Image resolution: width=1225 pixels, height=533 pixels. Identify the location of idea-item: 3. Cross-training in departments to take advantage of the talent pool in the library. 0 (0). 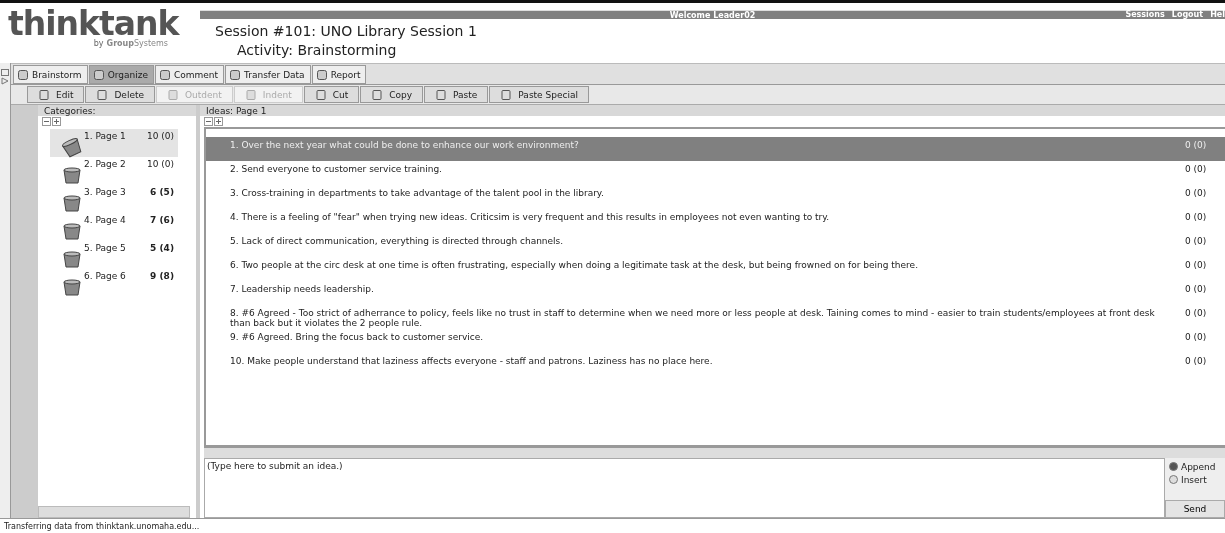
(715, 197).